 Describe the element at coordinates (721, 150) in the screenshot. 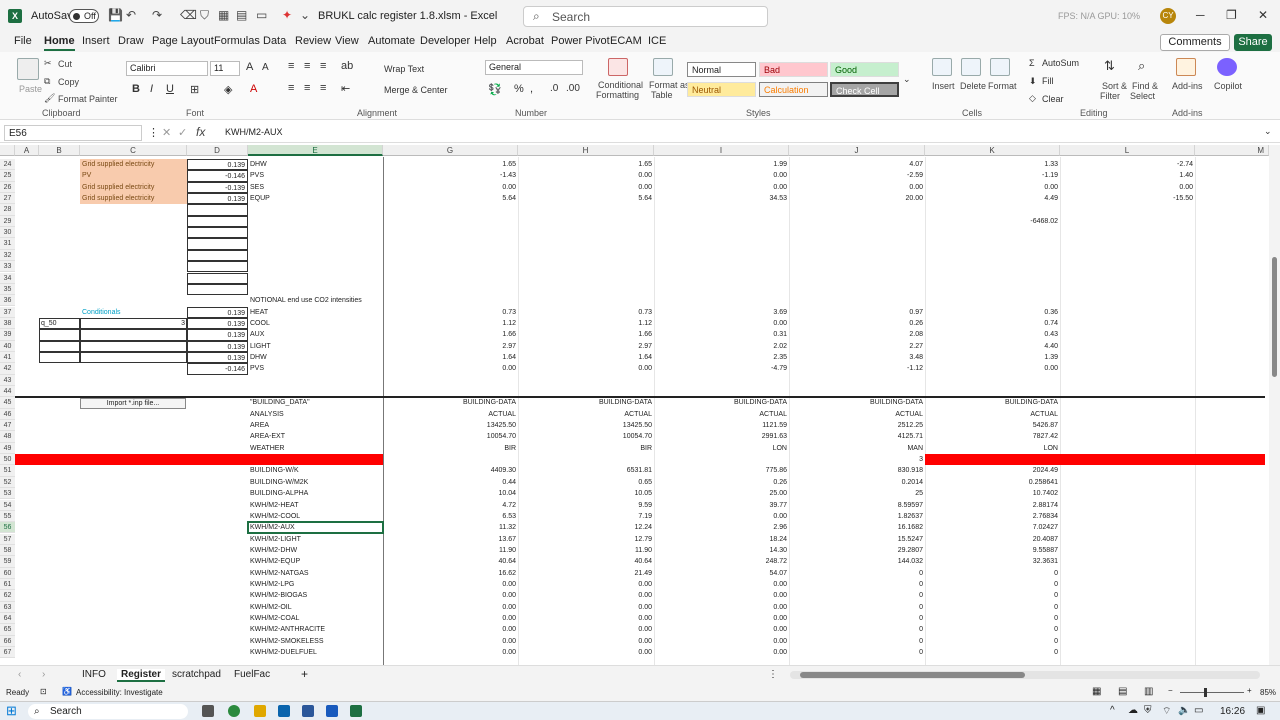

I see `column-header: I` at that location.